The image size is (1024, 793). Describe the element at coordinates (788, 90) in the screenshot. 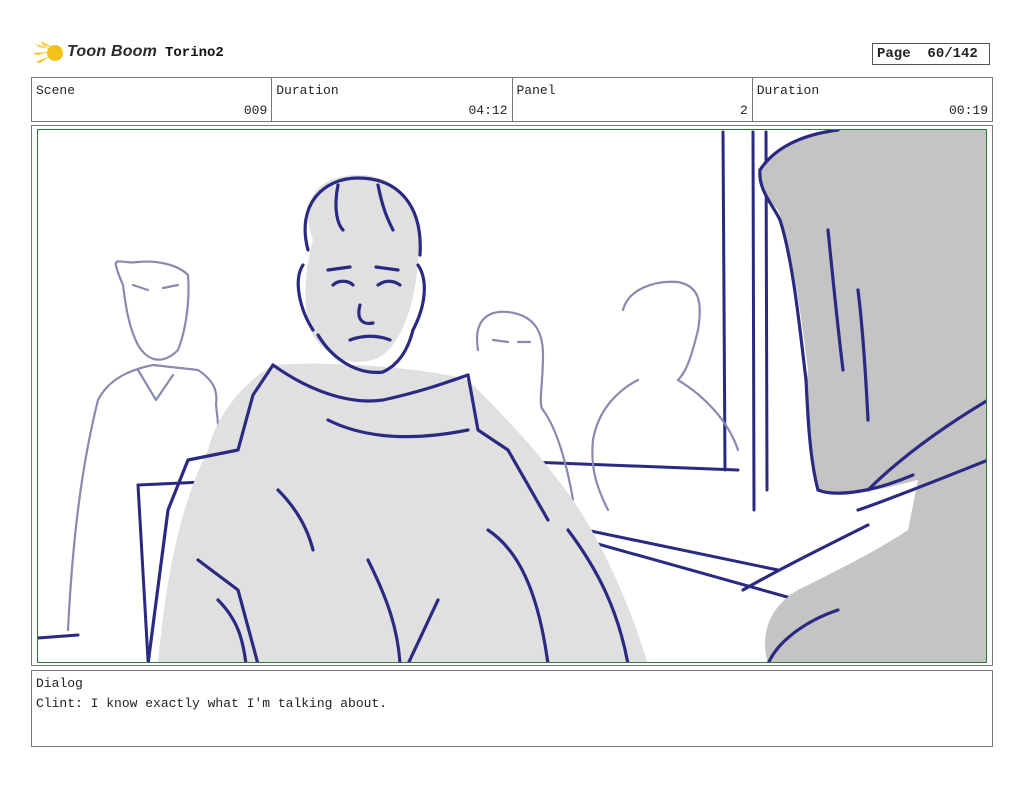

I see `panel-duration-label: Duration` at that location.